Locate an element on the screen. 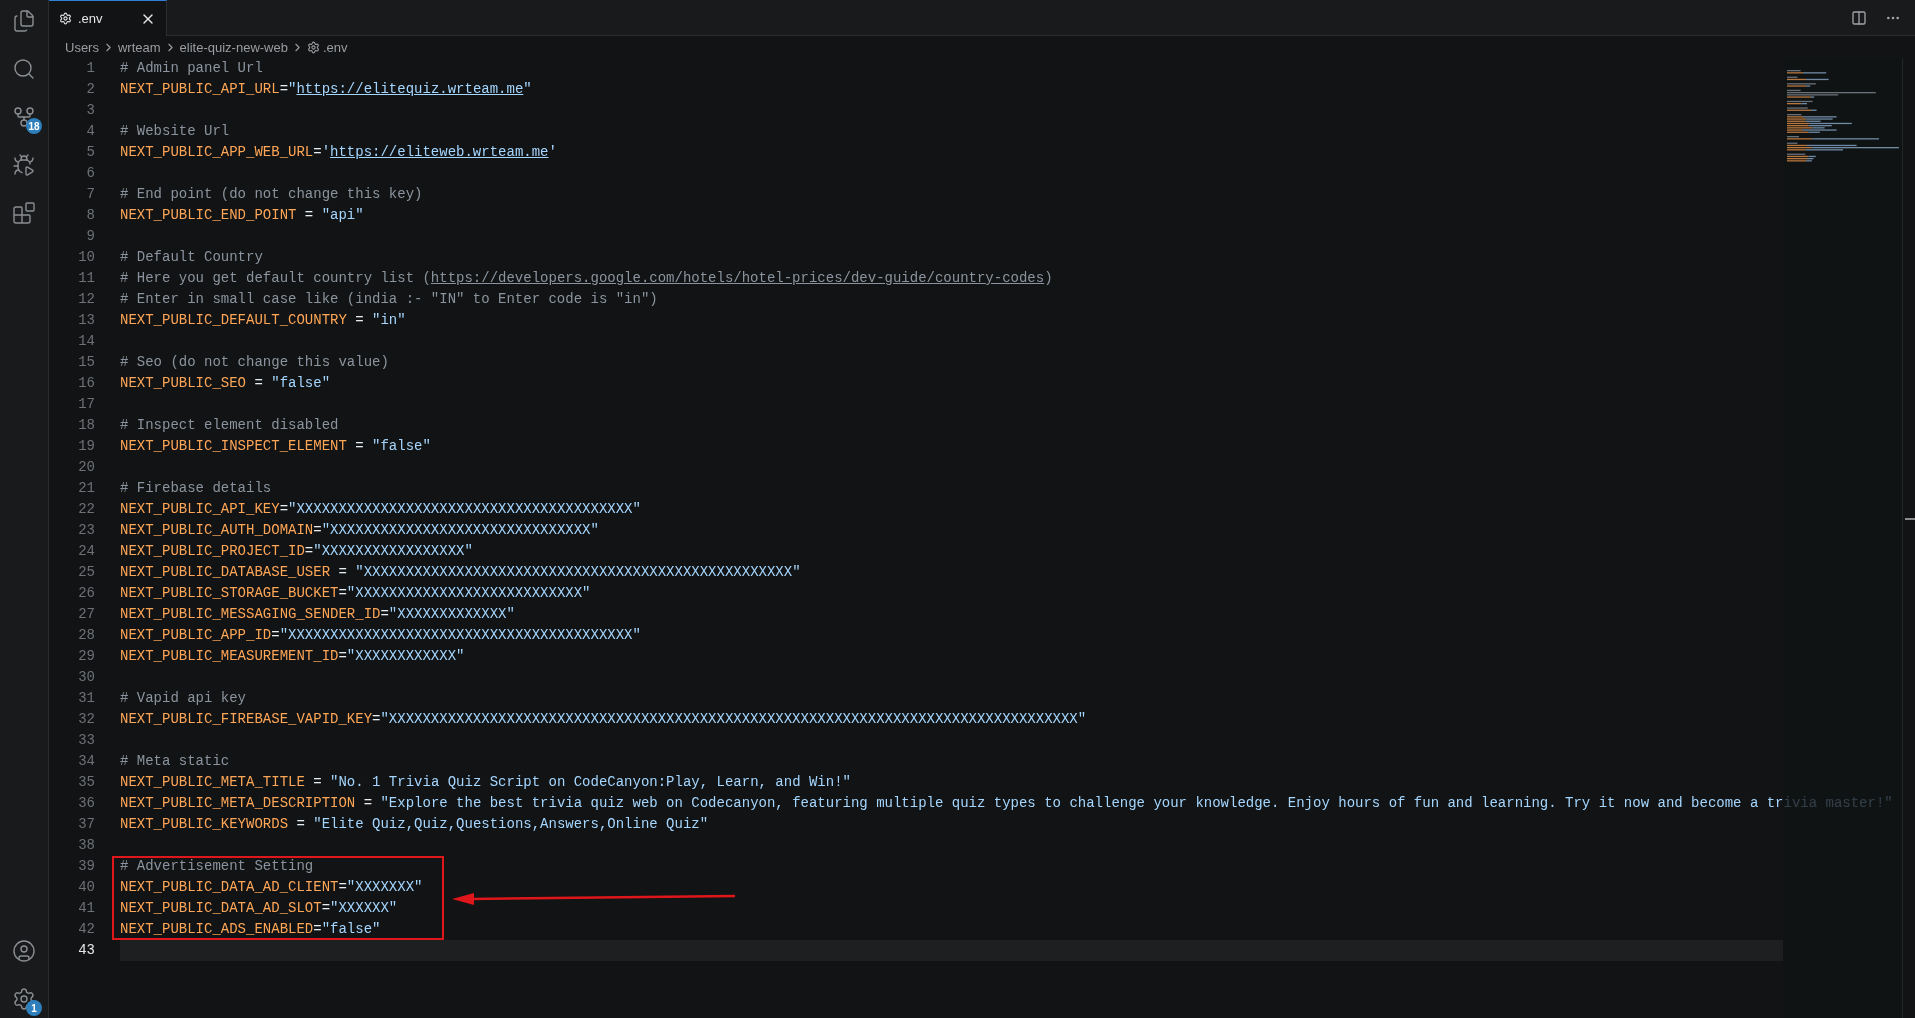 This screenshot has width=1915, height=1018. code-line: # Admin panel Url is located at coordinates (191, 68).